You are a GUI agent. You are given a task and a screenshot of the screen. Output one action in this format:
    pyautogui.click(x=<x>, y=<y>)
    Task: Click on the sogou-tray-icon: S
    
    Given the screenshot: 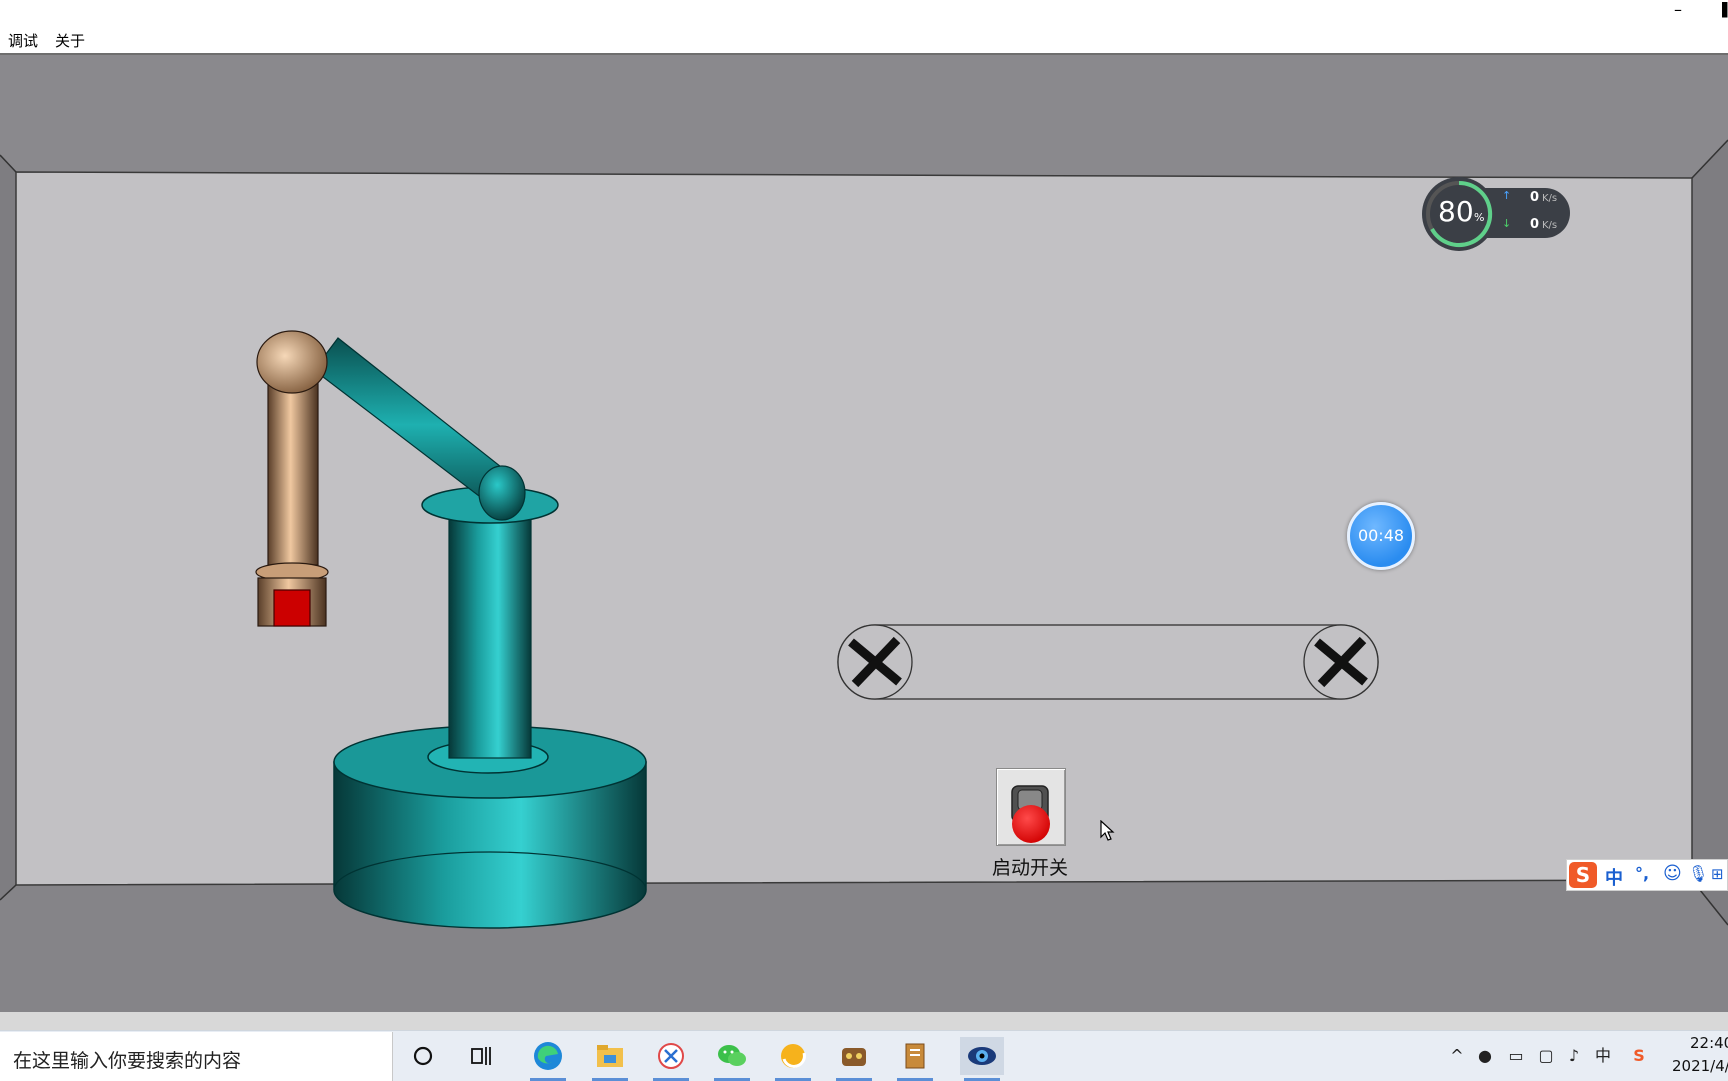 What is the action you would take?
    pyautogui.click(x=1639, y=1056)
    